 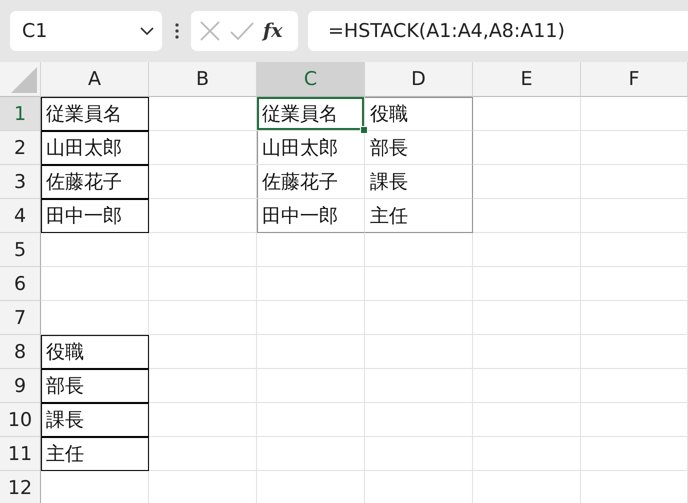 I want to click on row-header: 5, so click(x=20, y=250).